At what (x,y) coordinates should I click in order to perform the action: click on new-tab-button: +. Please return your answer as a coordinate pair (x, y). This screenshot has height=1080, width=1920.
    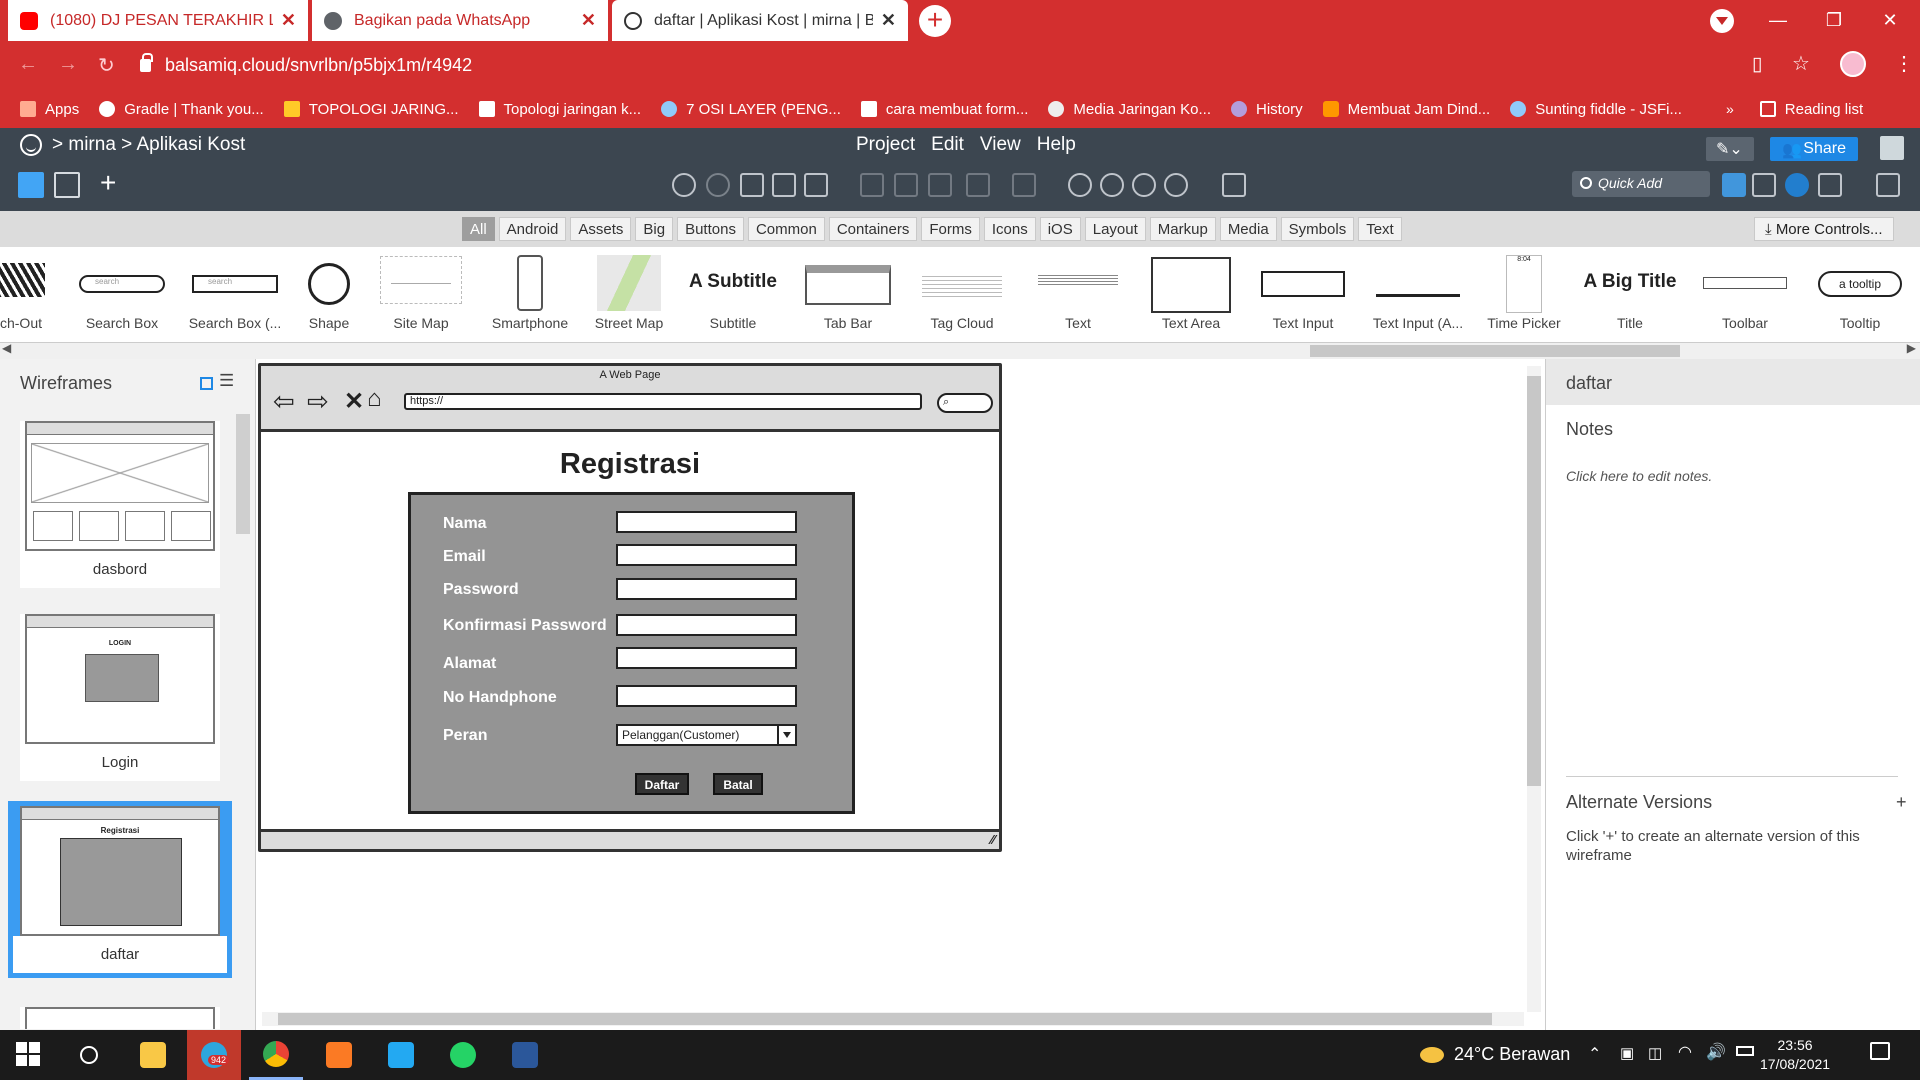
    Looking at the image, I should click on (935, 21).